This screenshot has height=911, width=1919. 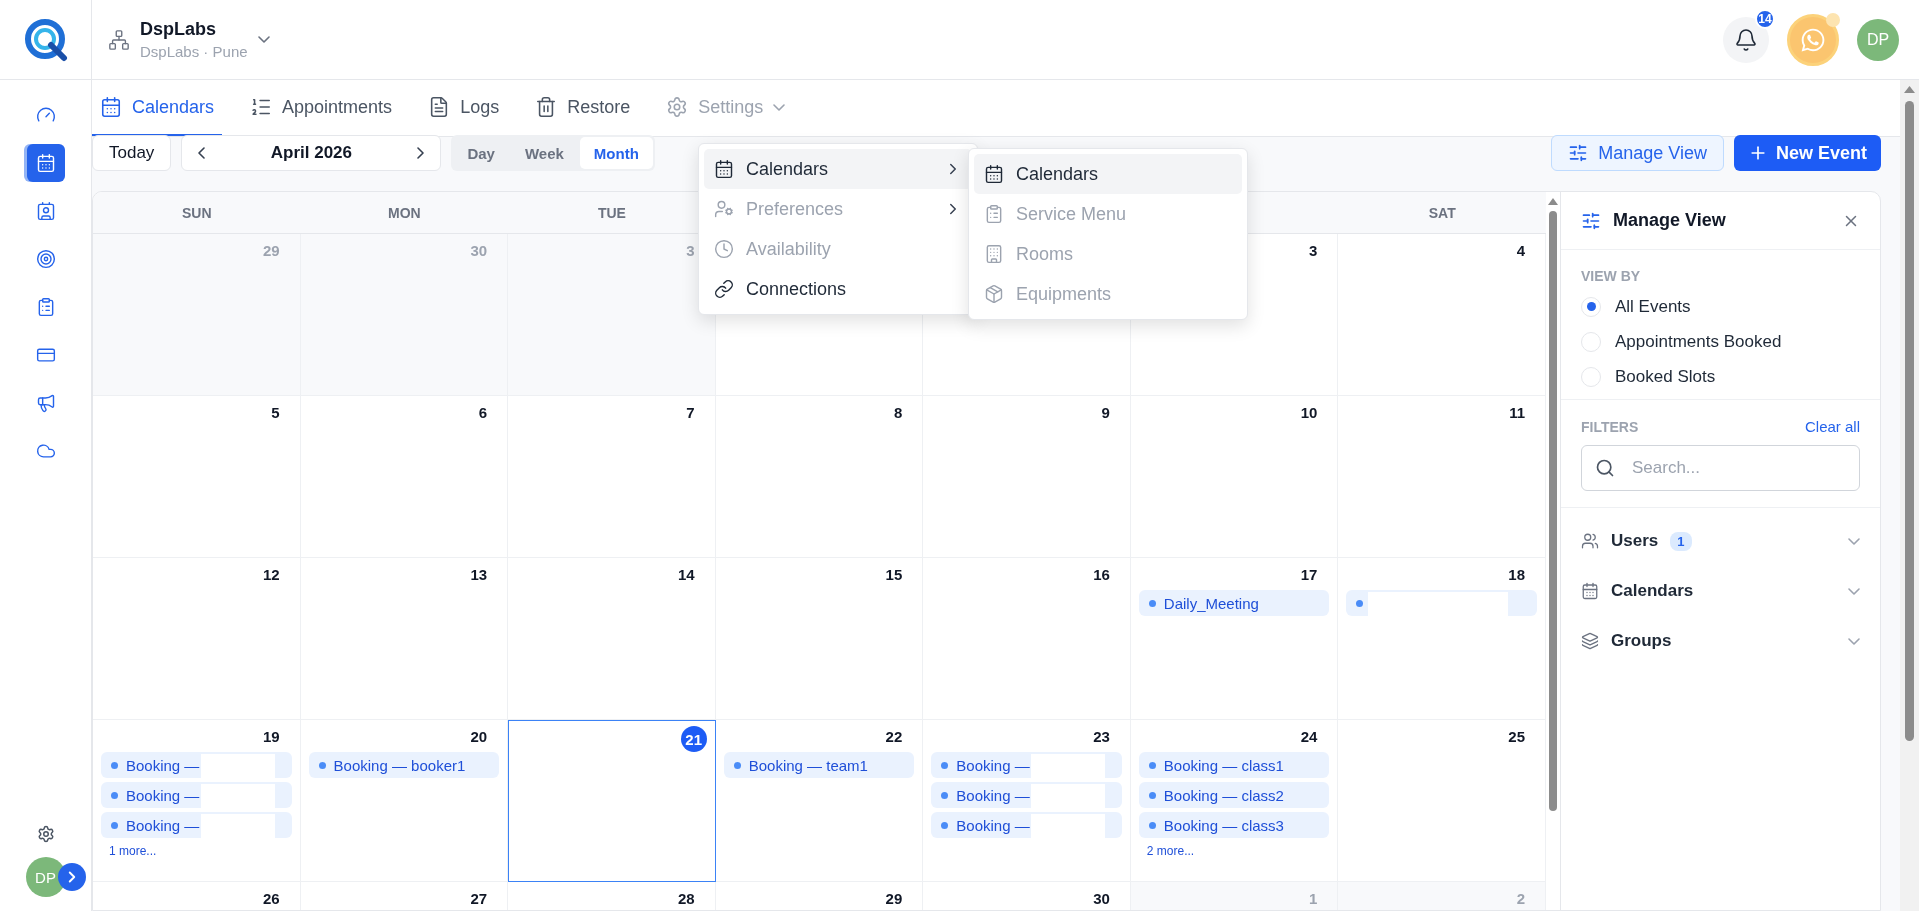 I want to click on day-number: 2, so click(x=1520, y=899).